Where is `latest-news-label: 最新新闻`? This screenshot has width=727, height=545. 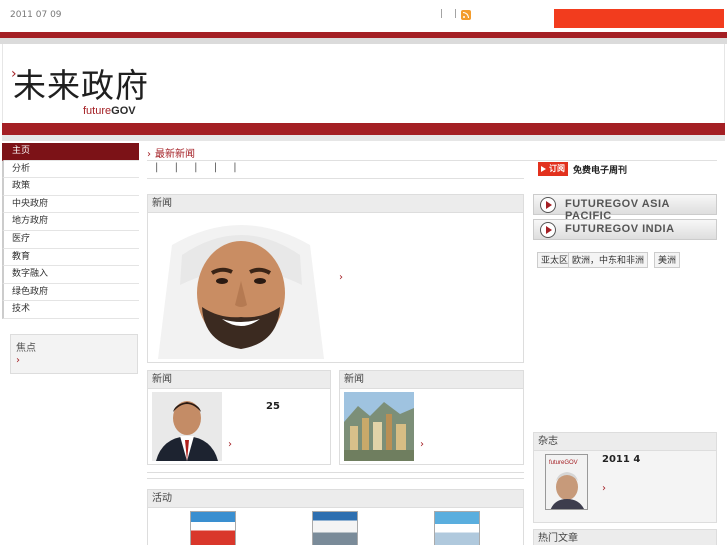
latest-news-label: 最新新闻 is located at coordinates (175, 154).